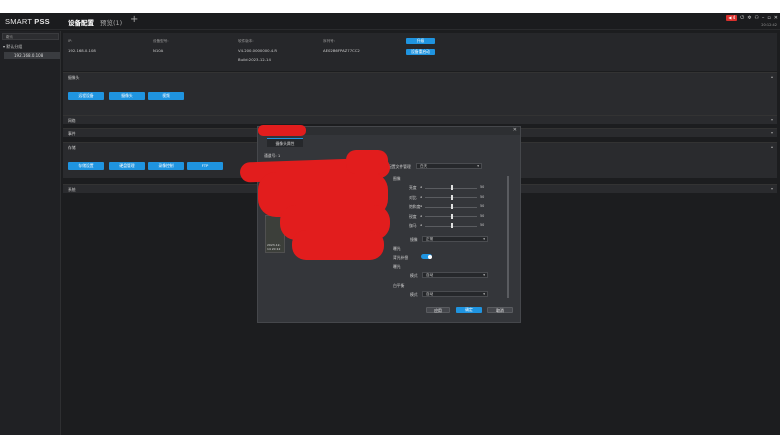 The image size is (780, 435). Describe the element at coordinates (30, 233) in the screenshot. I see `sidebar: 搜索 ⌕ ▾ 默认分组 192.168.0.108` at that location.